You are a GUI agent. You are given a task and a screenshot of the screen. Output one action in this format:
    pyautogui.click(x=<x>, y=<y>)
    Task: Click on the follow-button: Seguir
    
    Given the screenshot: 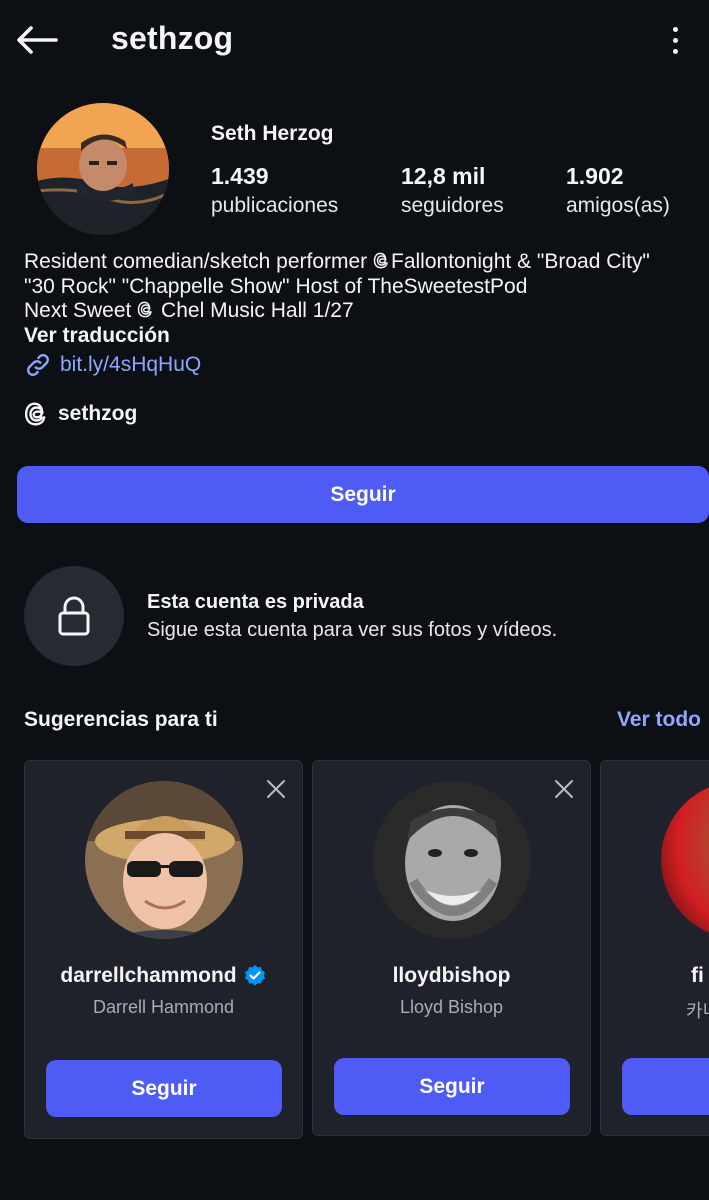 What is the action you would take?
    pyautogui.click(x=363, y=494)
    